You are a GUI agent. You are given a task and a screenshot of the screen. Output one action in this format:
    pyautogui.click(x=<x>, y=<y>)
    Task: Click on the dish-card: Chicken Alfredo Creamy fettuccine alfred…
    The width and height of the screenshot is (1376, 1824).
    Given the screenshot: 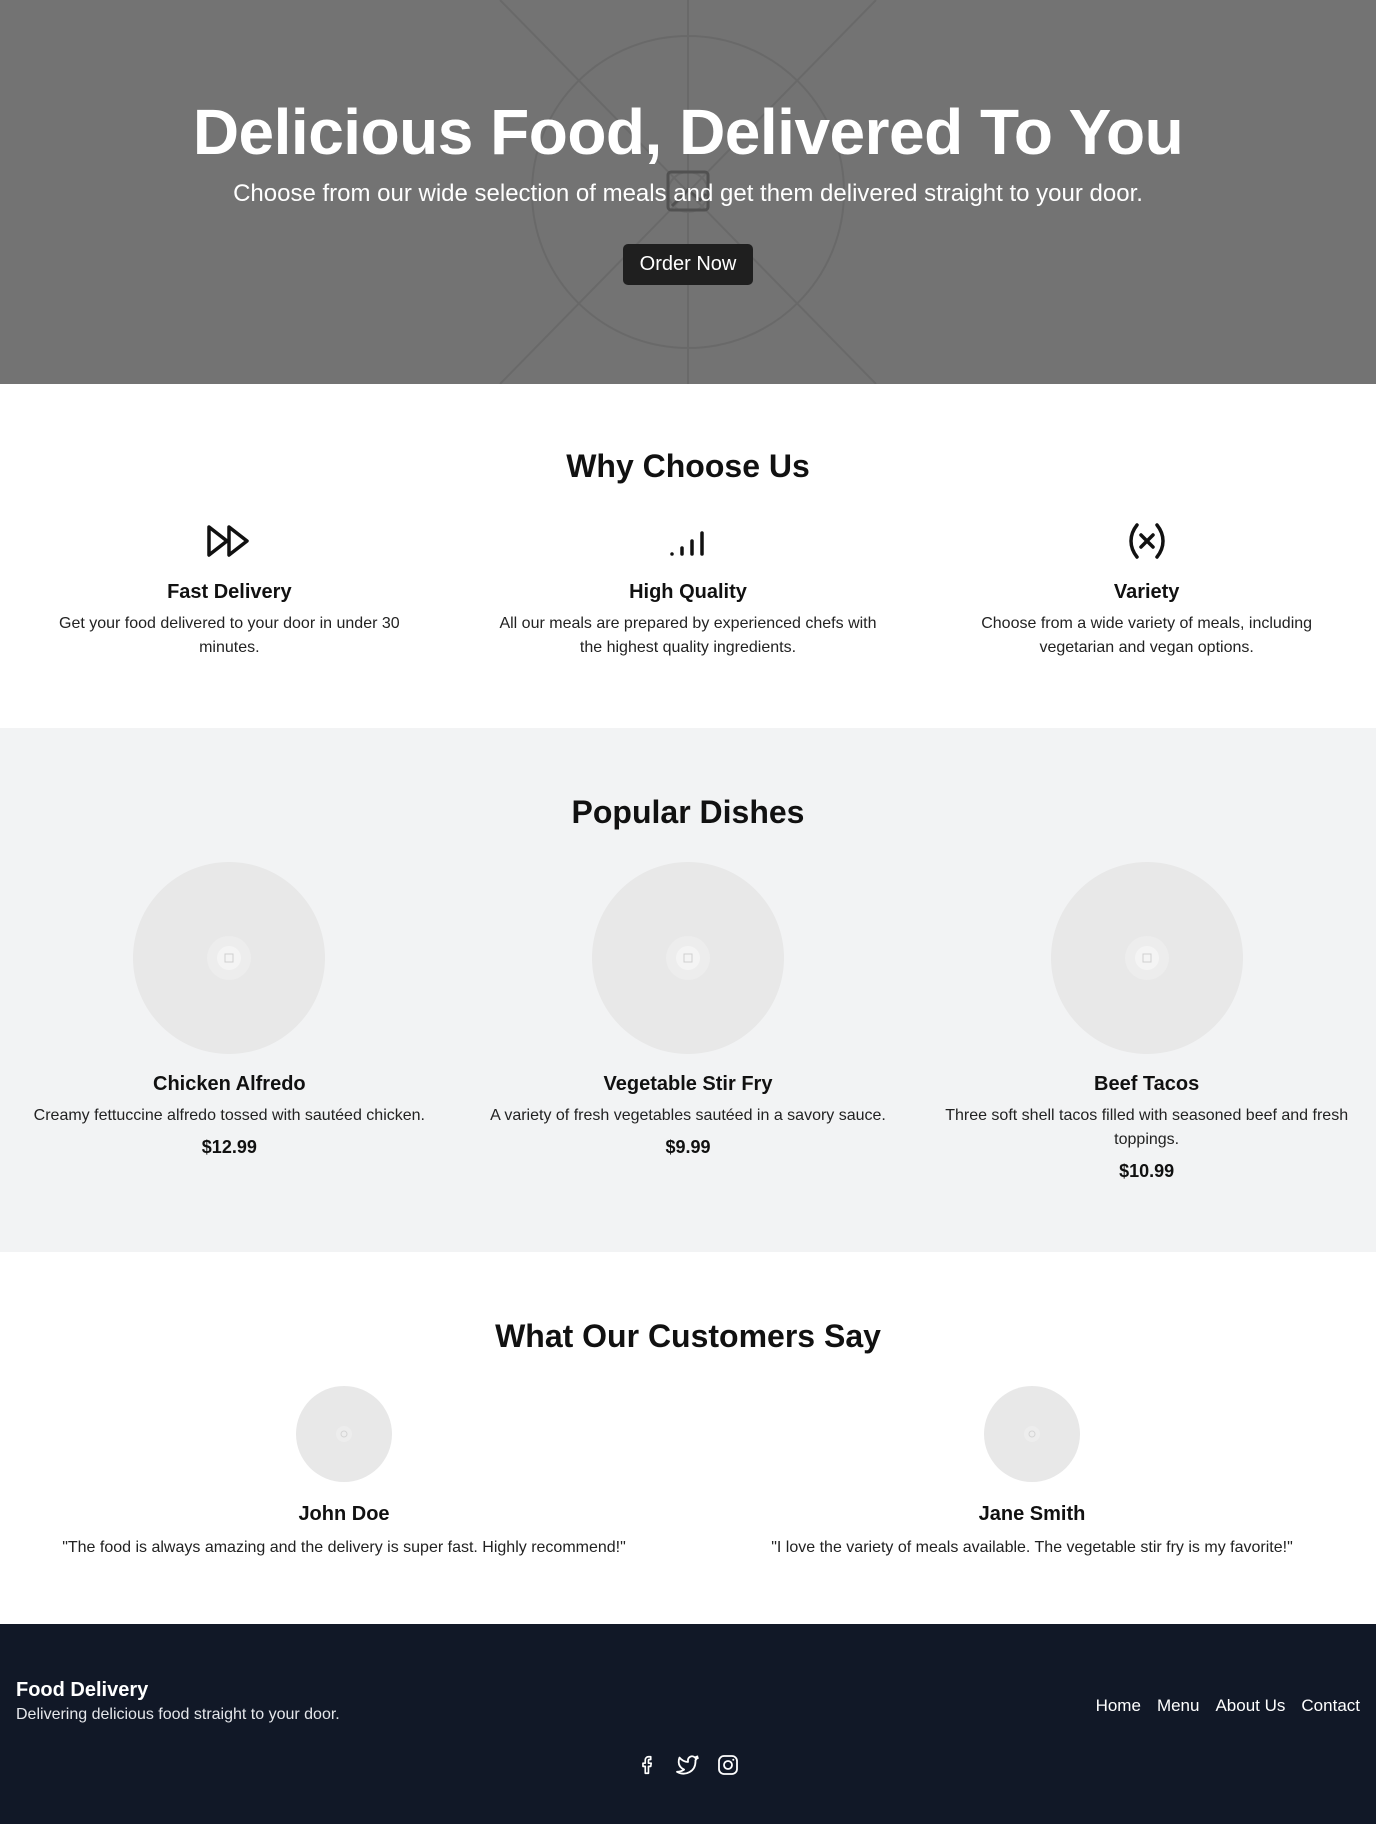 What is the action you would take?
    pyautogui.click(x=229, y=1023)
    